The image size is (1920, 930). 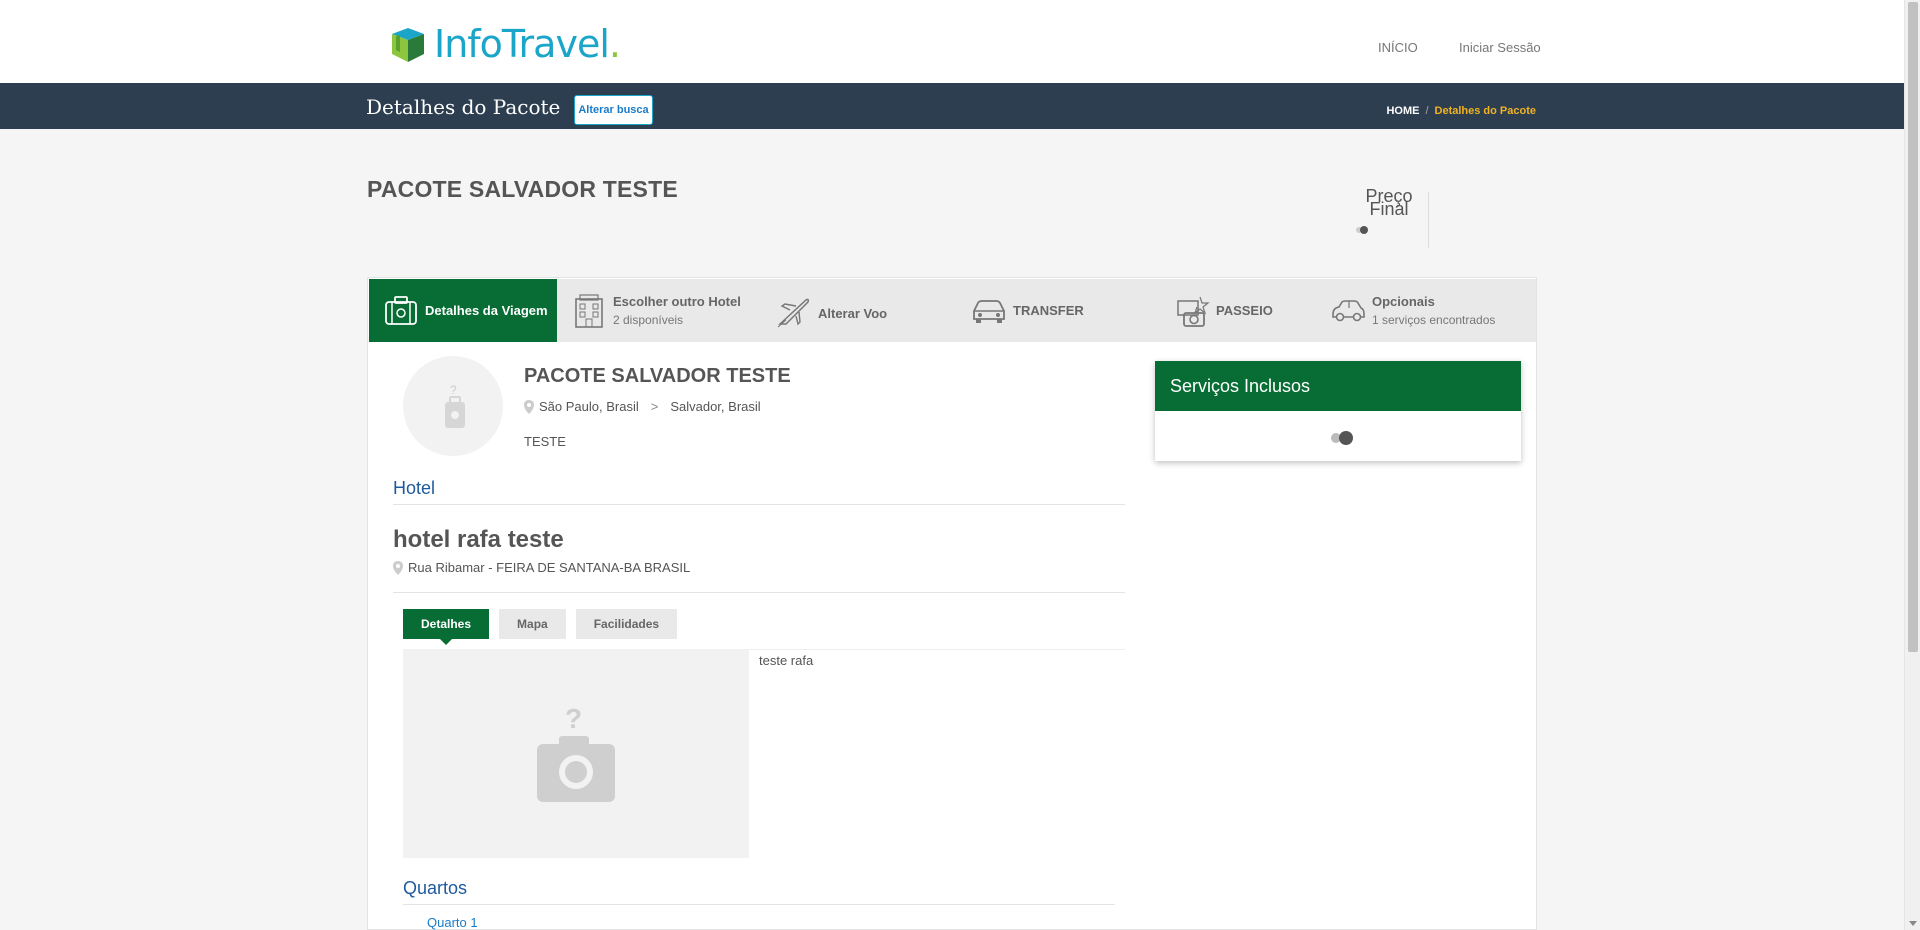 I want to click on camera-question-icon: ?, so click(x=576, y=753).